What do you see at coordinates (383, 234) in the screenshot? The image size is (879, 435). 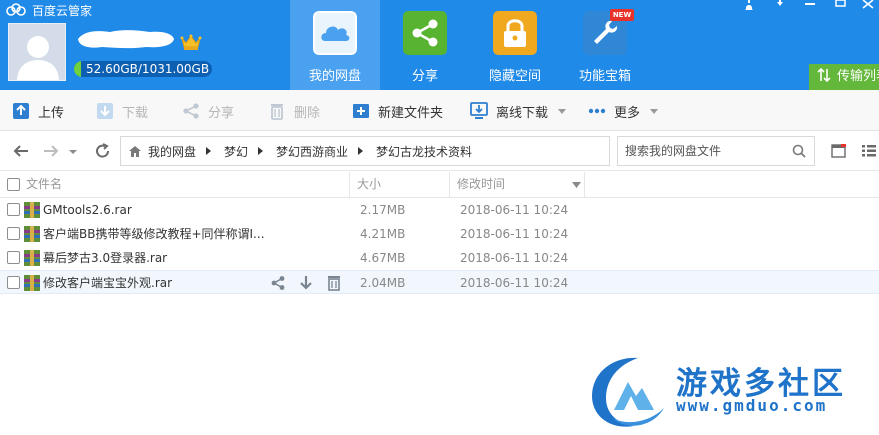 I see `file-size: 4.21MB` at bounding box center [383, 234].